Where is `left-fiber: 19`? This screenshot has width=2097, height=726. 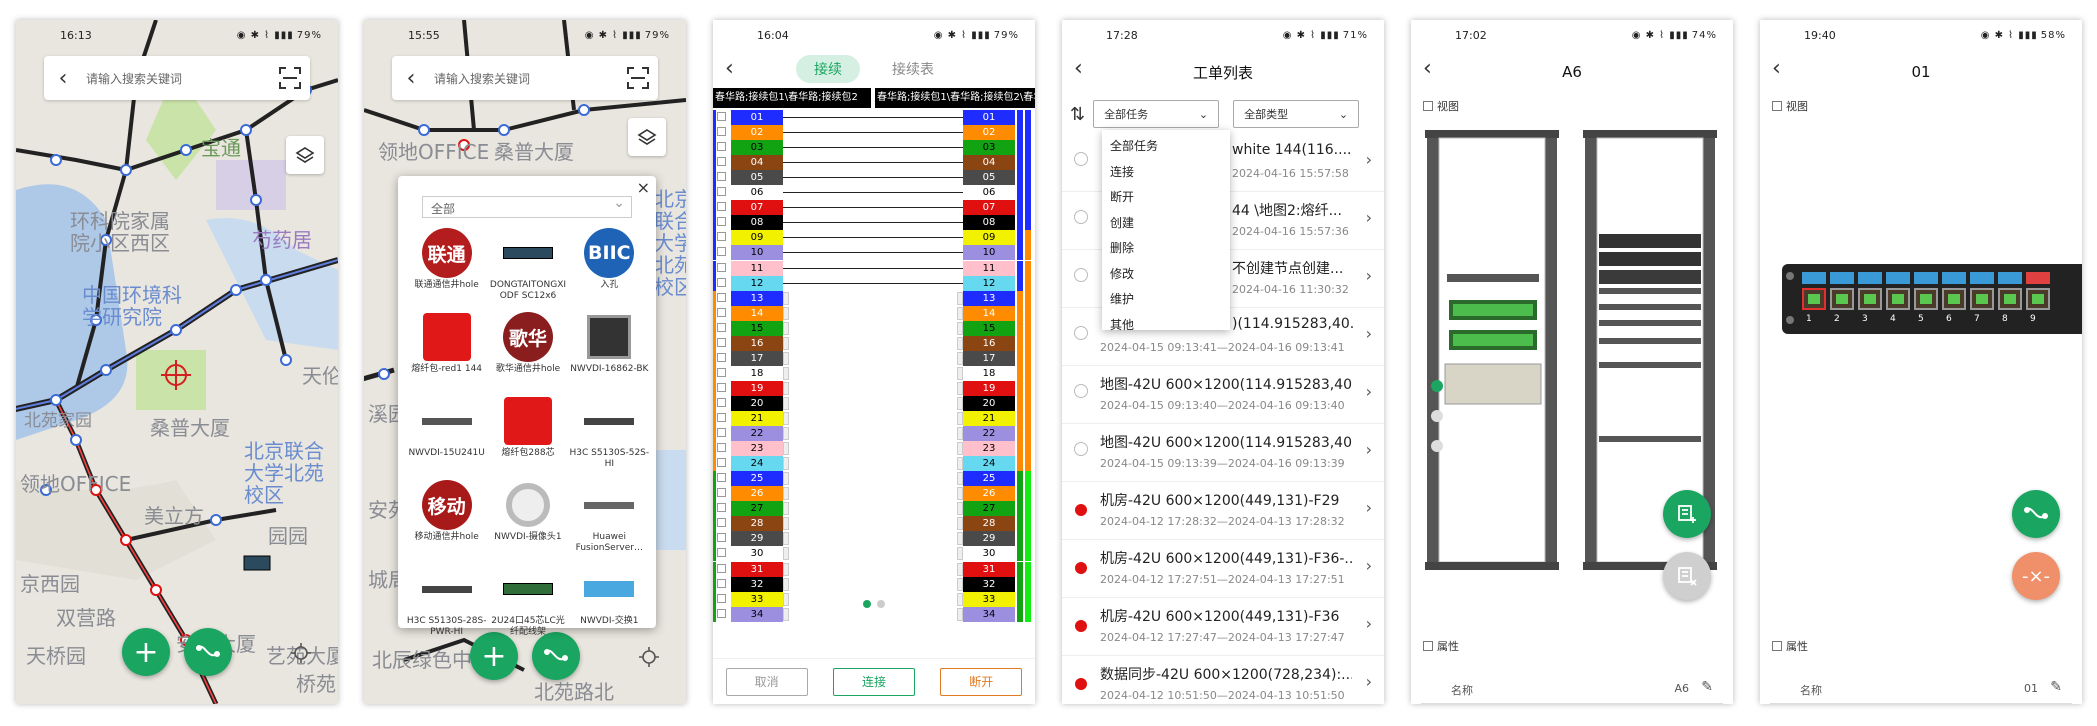 left-fiber: 19 is located at coordinates (757, 388).